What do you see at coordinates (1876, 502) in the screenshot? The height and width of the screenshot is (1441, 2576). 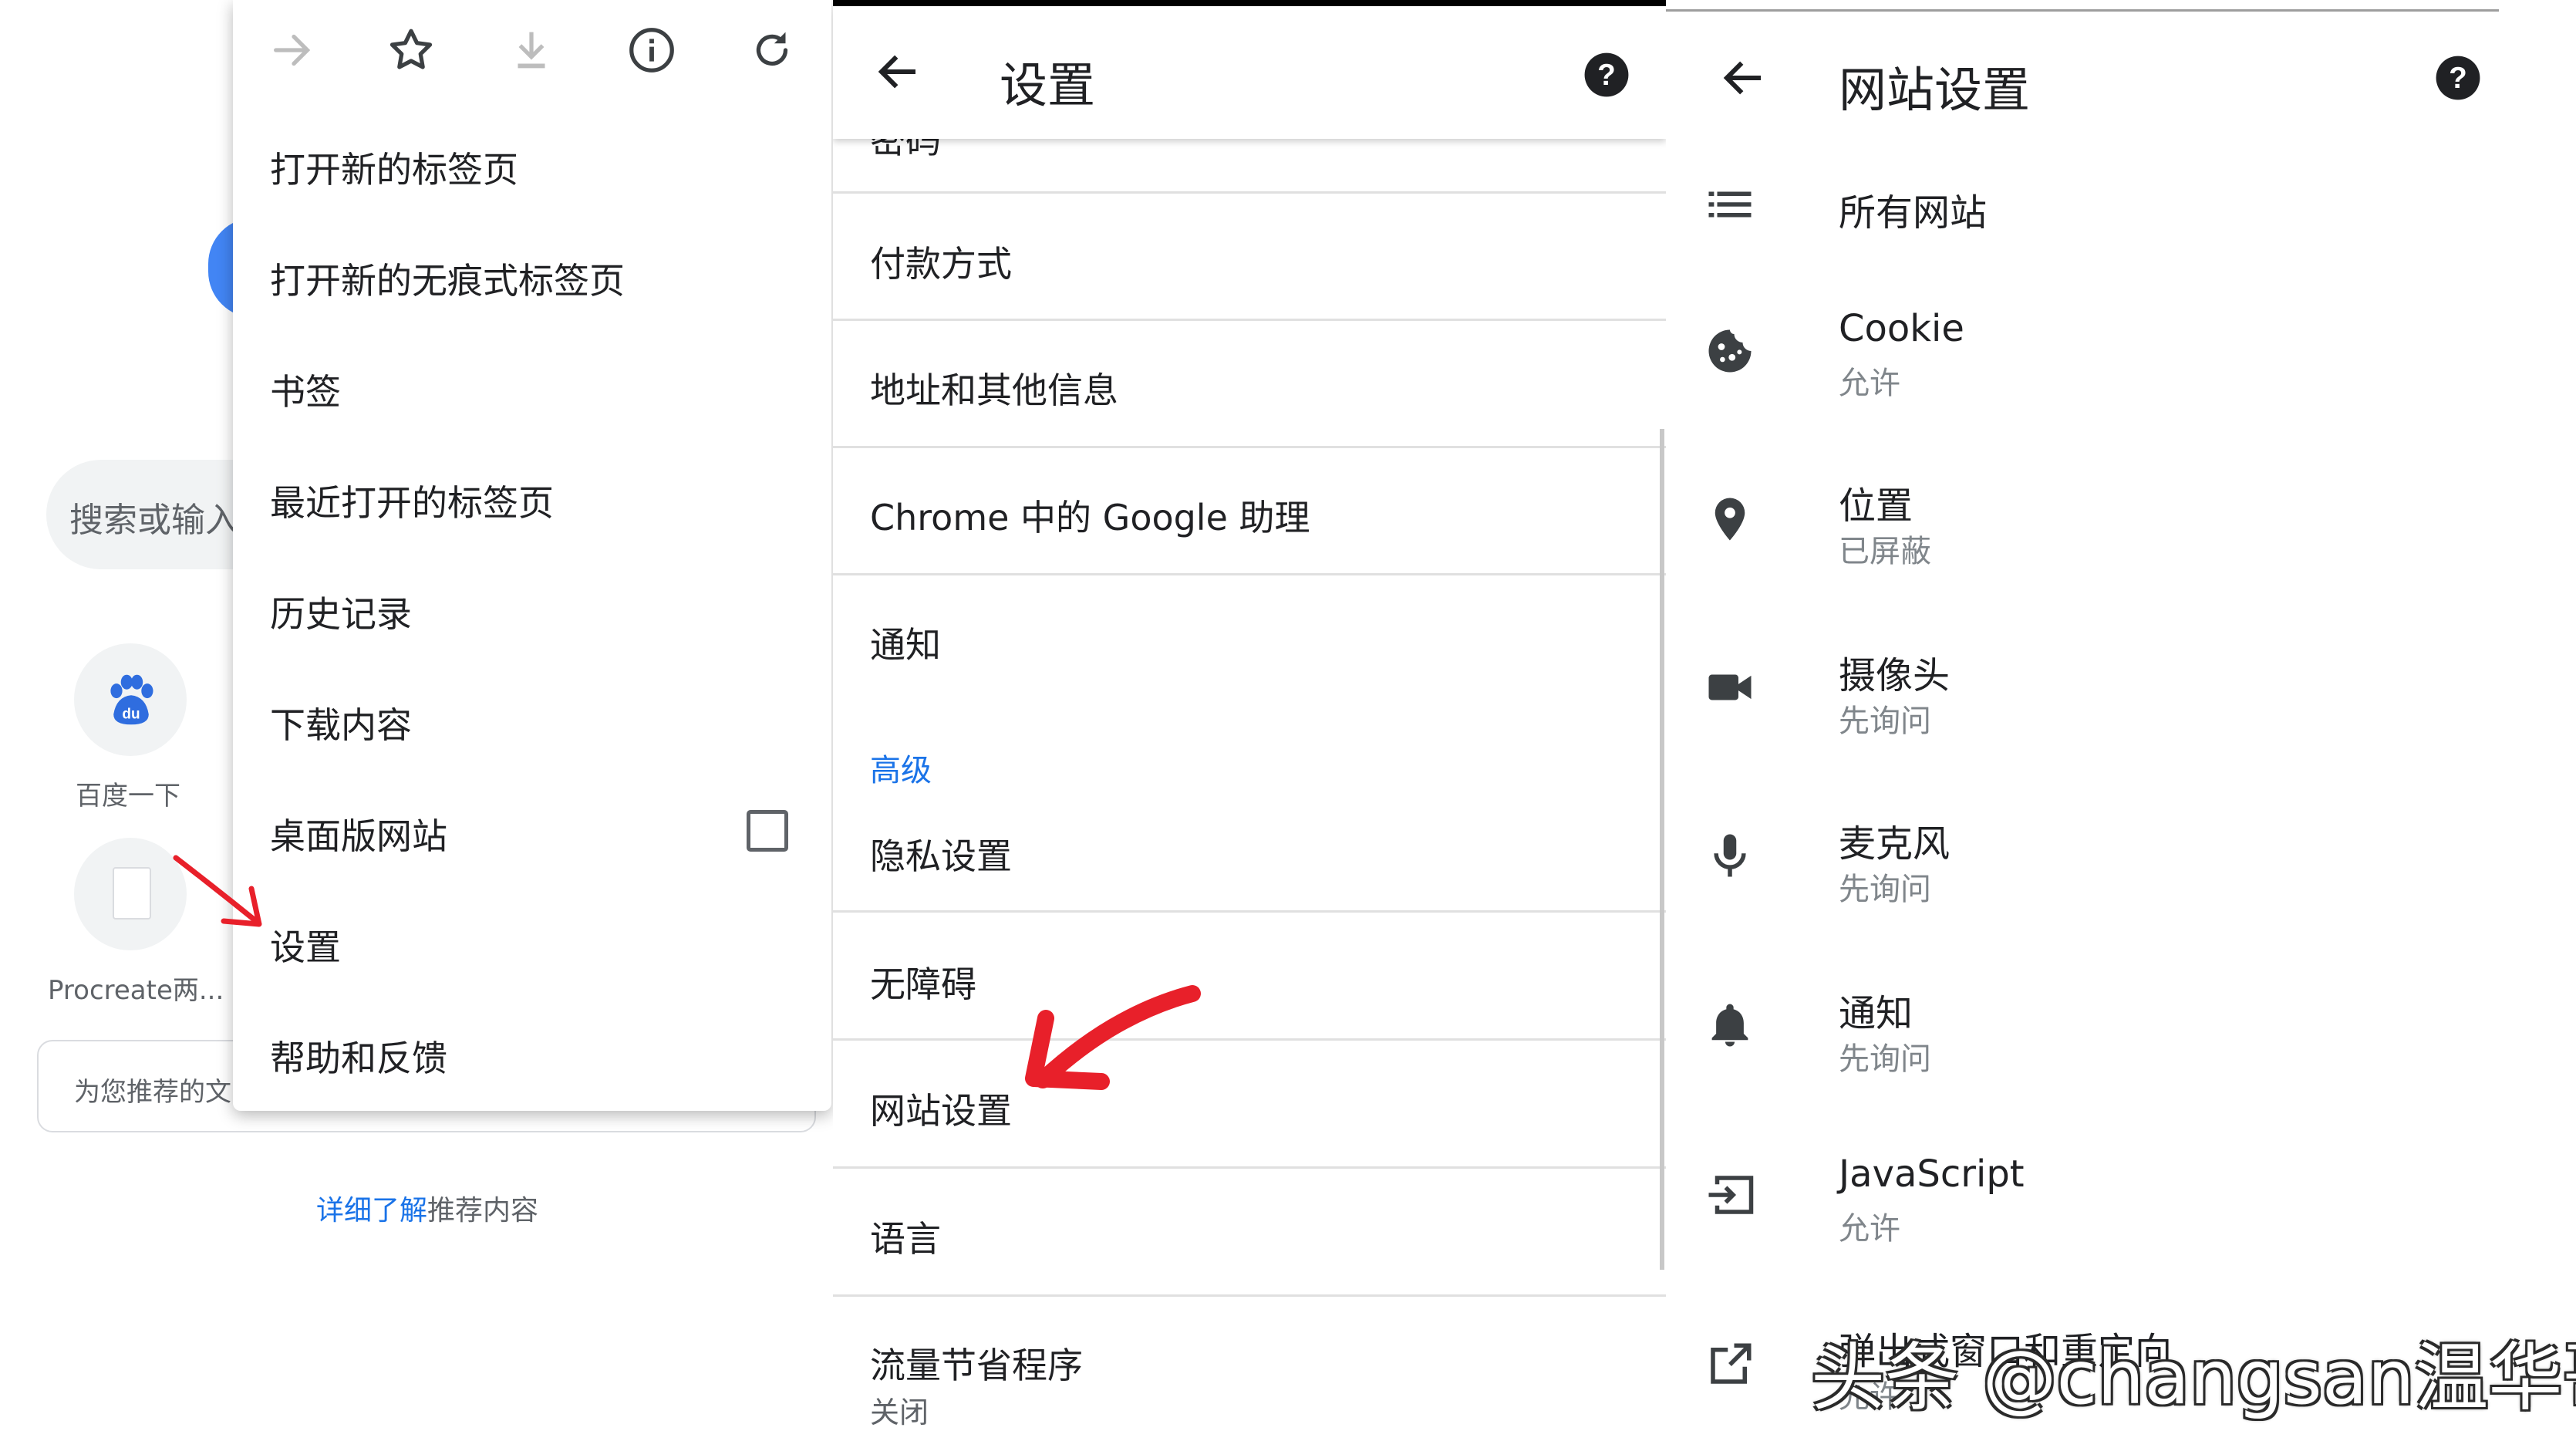 I see `site-setting-location: 位置` at bounding box center [1876, 502].